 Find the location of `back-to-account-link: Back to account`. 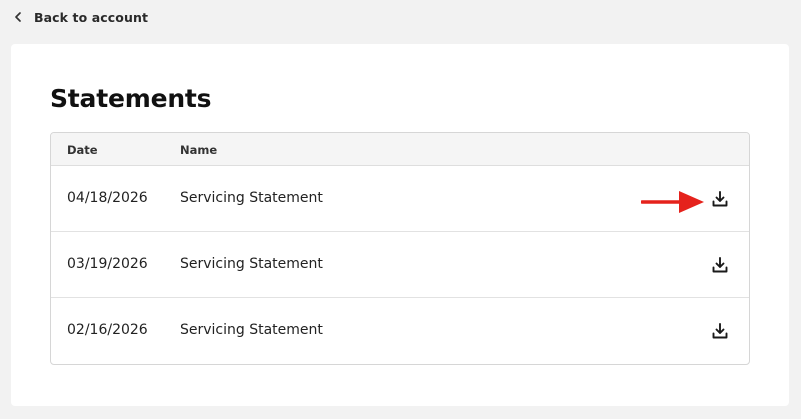

back-to-account-link: Back to account is located at coordinates (80, 17).